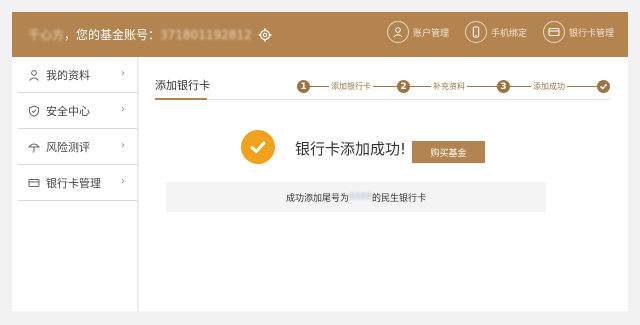 Image resolution: width=640 pixels, height=325 pixels. Describe the element at coordinates (258, 147) in the screenshot. I see `success-check-icon` at that location.